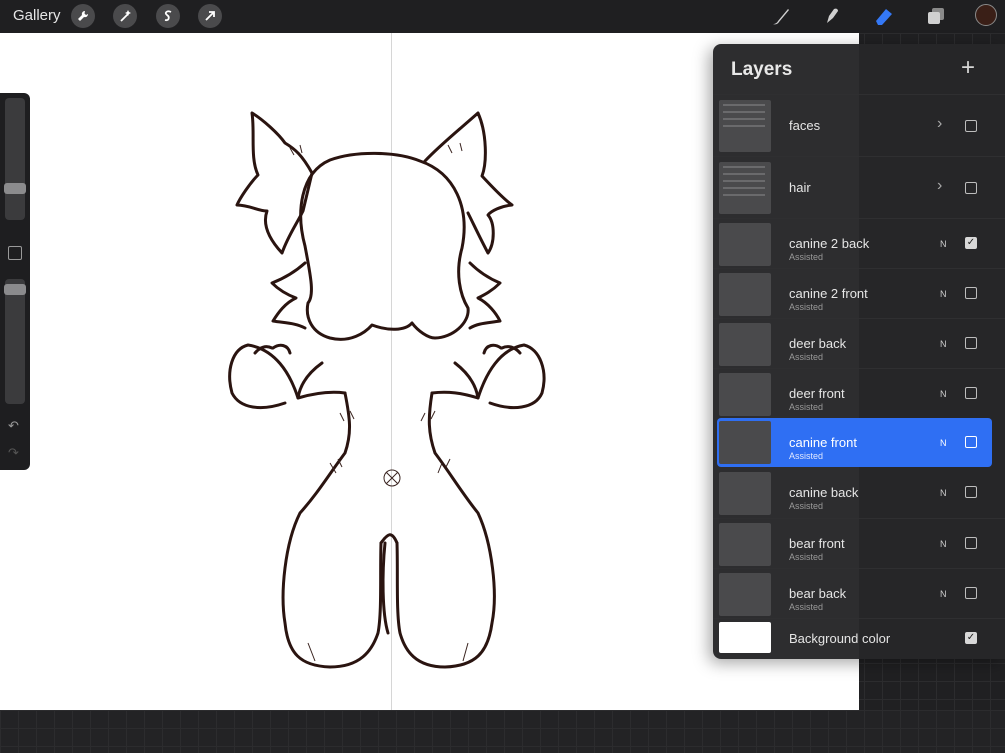 Image resolution: width=1005 pixels, height=753 pixels. I want to click on layer-name: deer back, so click(818, 343).